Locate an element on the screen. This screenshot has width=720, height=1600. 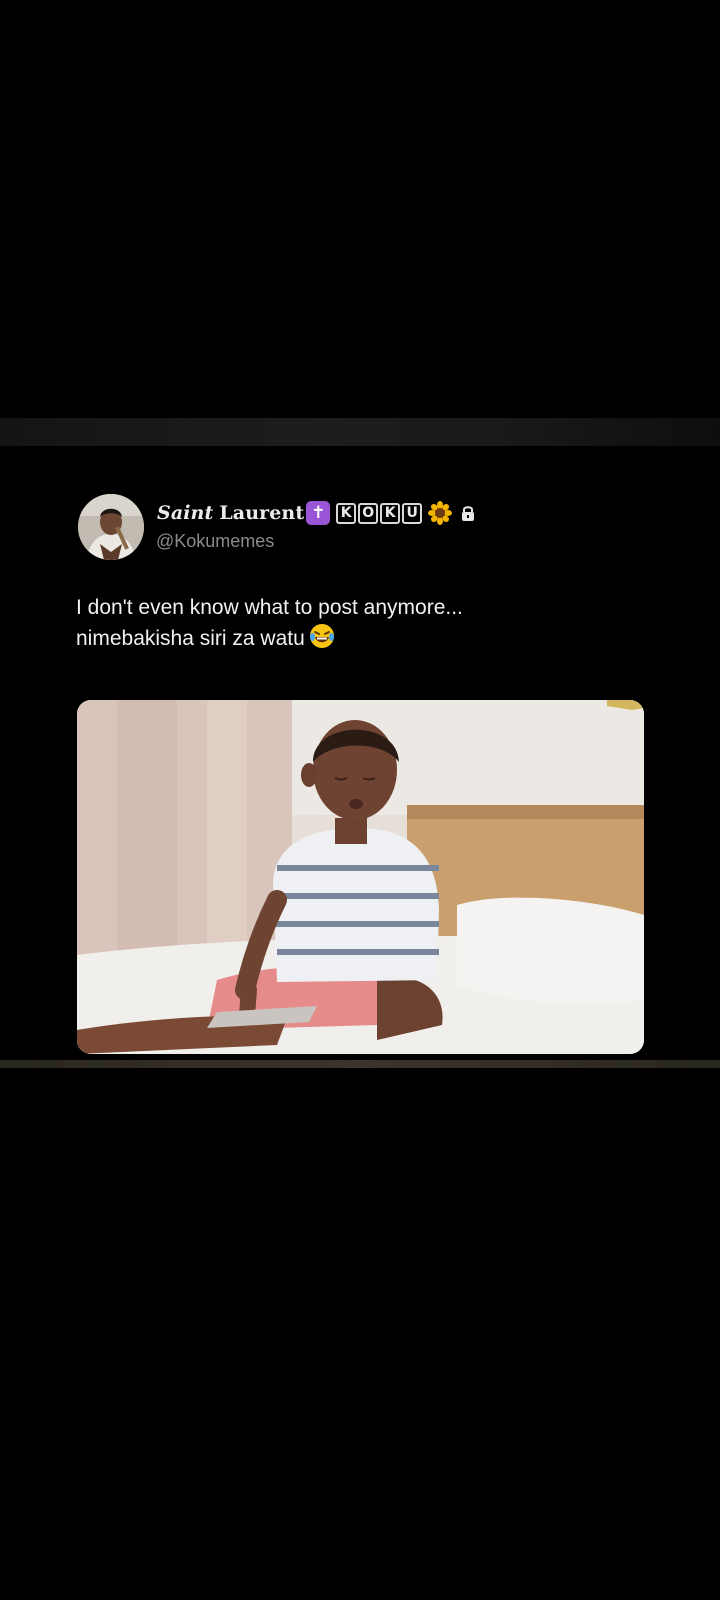
lock-icon is located at coordinates (468, 513).